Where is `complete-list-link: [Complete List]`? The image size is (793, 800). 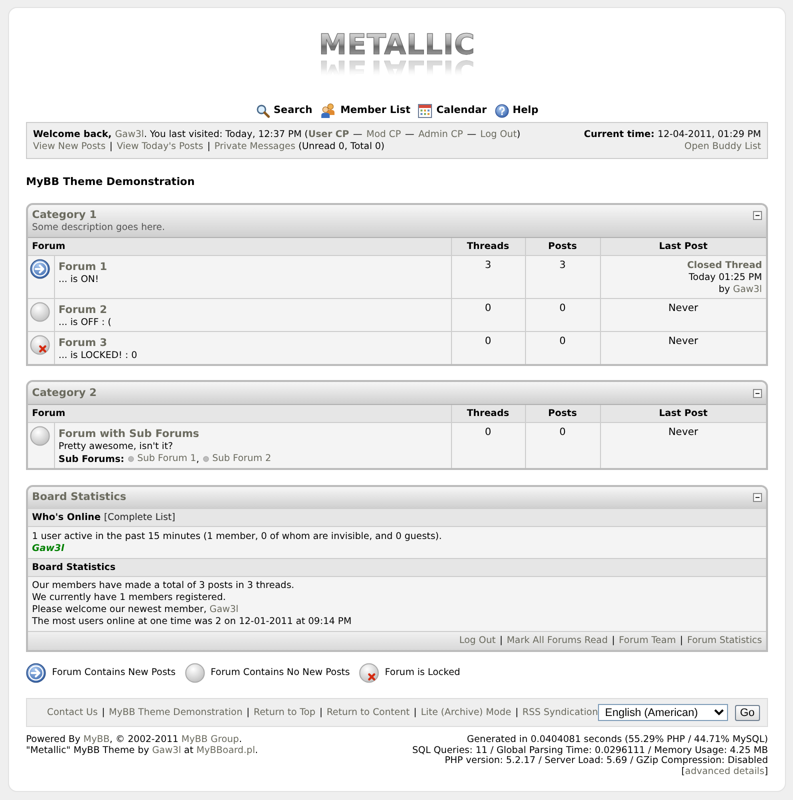 complete-list-link: [Complete List] is located at coordinates (140, 517).